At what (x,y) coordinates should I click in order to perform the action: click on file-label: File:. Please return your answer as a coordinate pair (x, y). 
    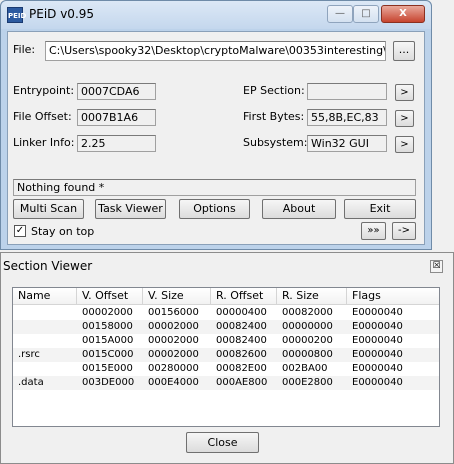
    Looking at the image, I should click on (24, 49).